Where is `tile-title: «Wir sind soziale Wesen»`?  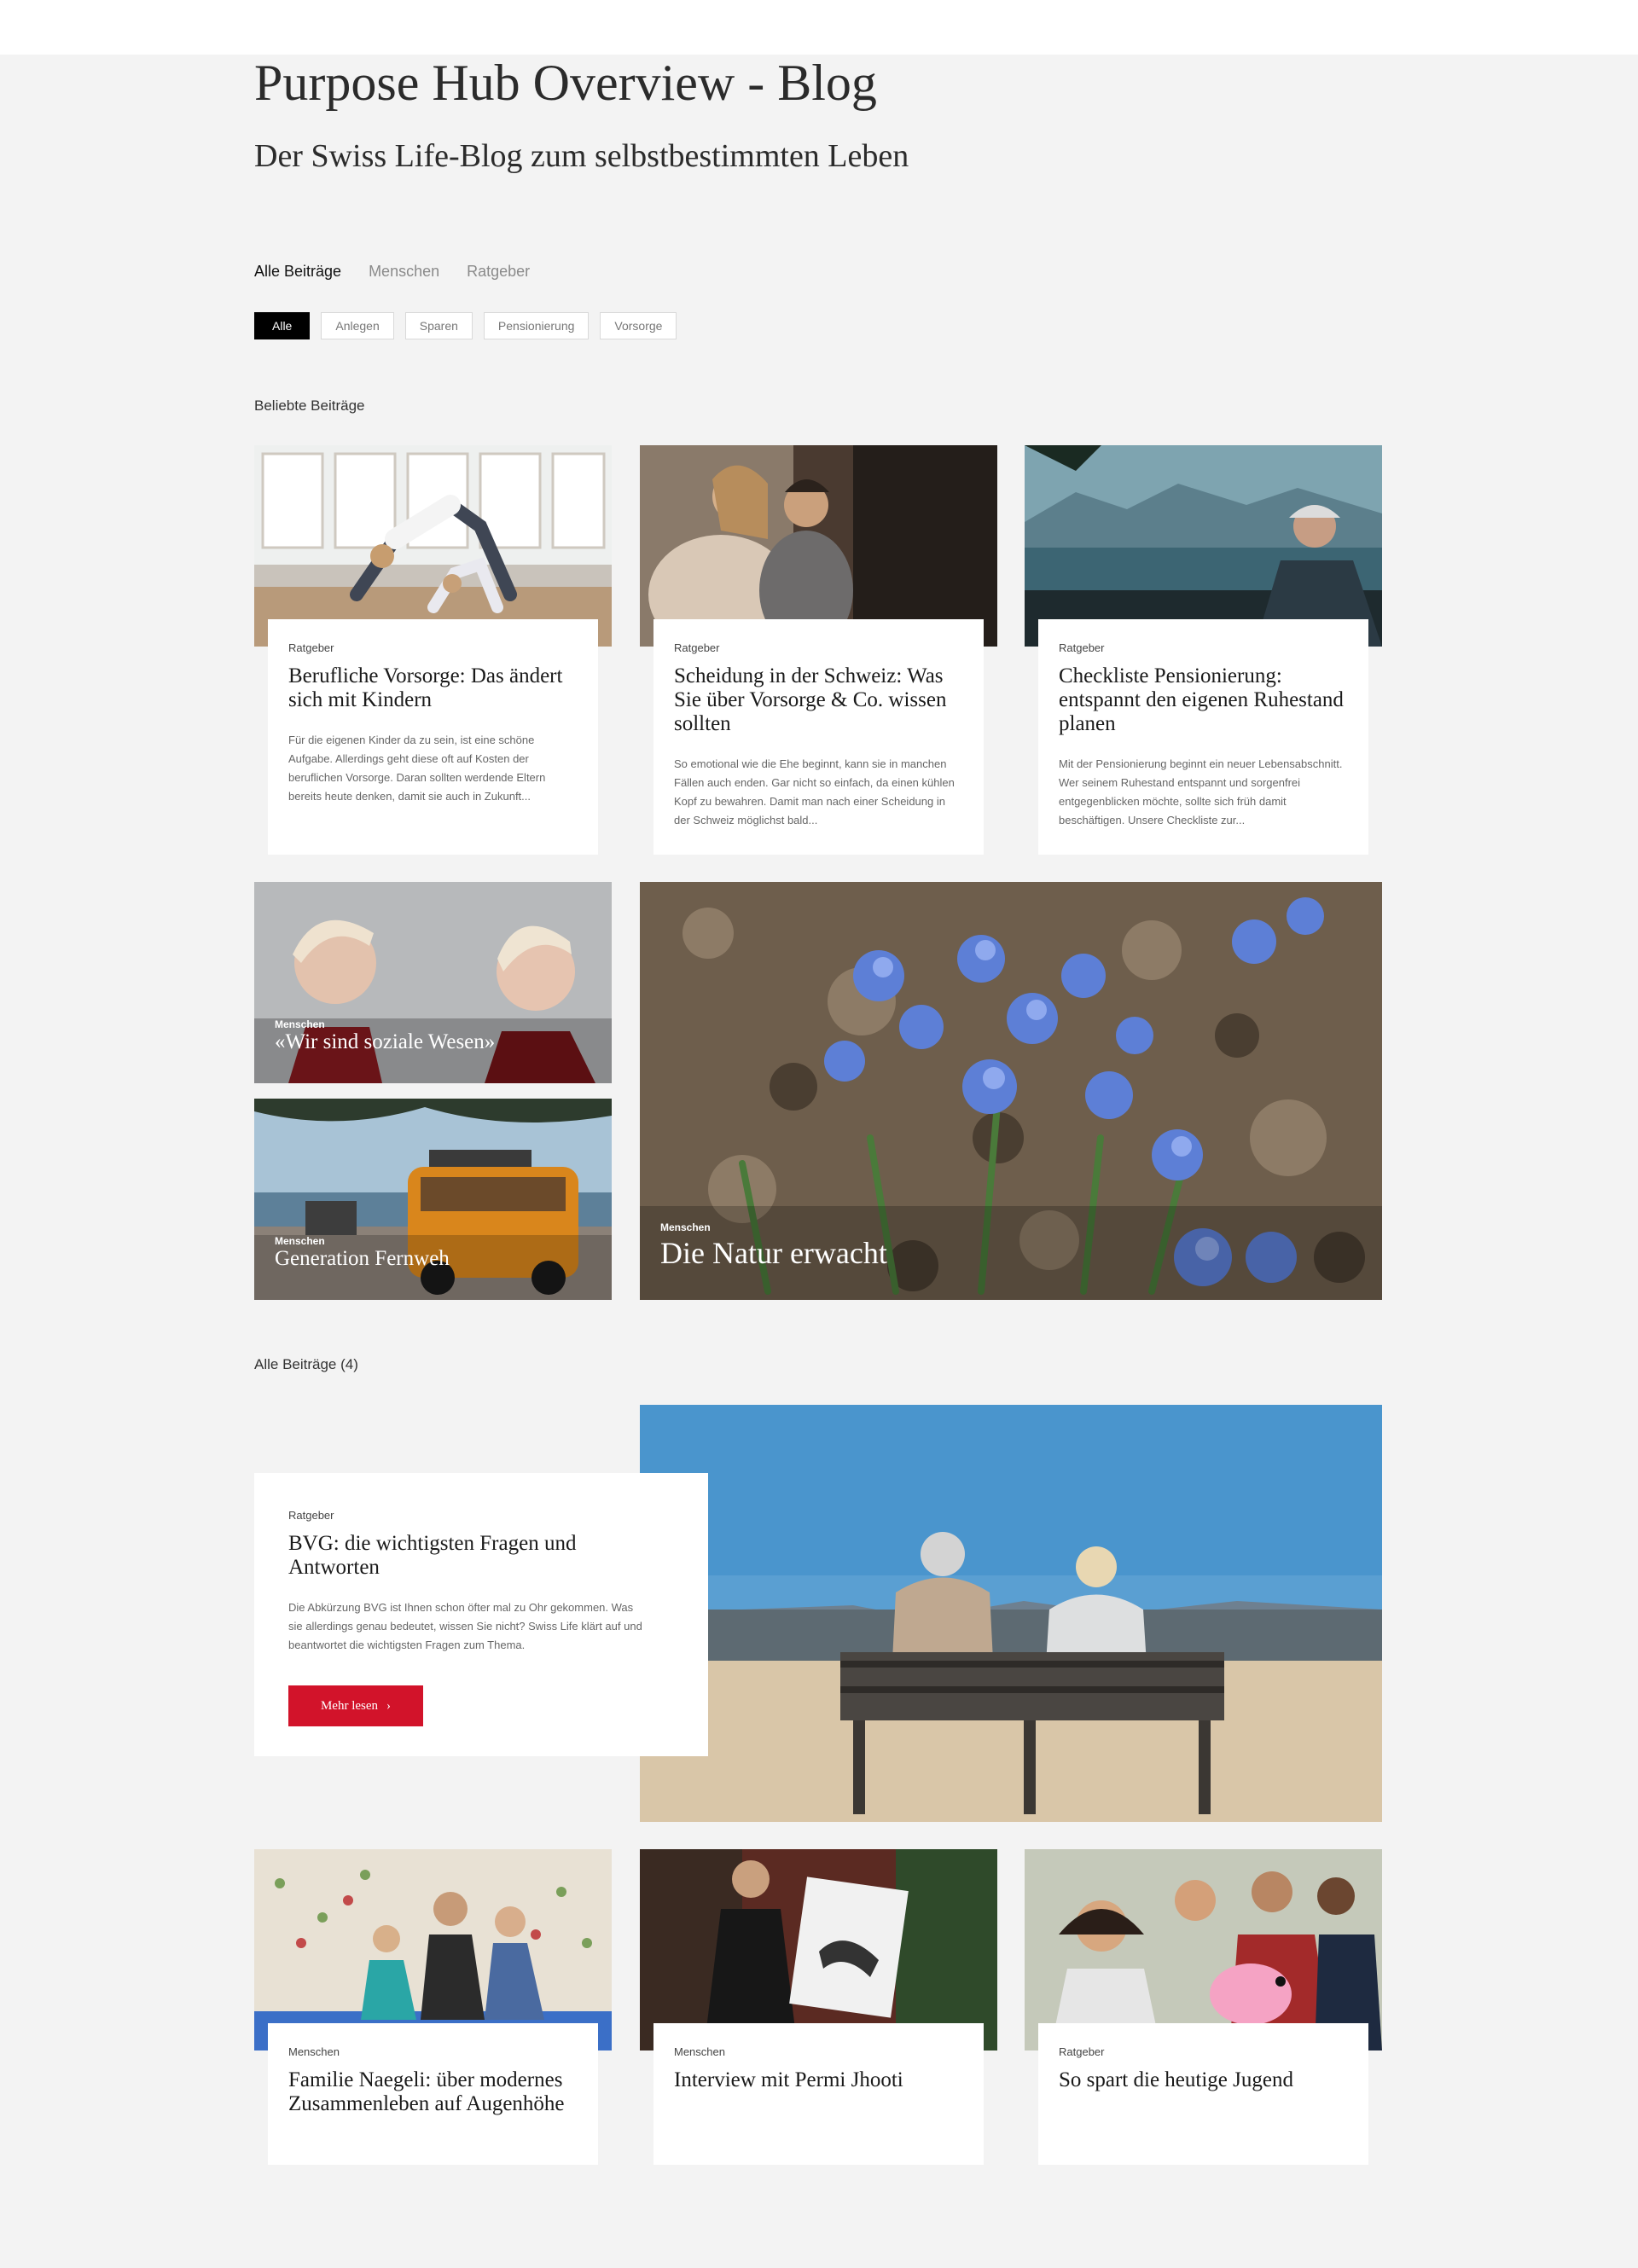
tile-title: «Wir sind soziale Wesen» is located at coordinates (385, 1042).